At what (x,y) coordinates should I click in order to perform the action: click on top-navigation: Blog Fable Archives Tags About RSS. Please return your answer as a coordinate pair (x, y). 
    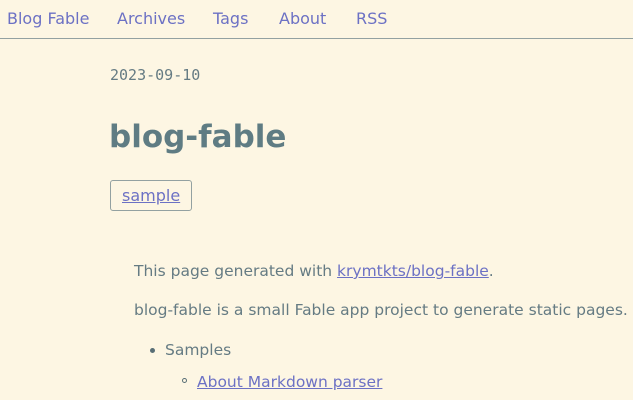
    Looking at the image, I should click on (316, 19).